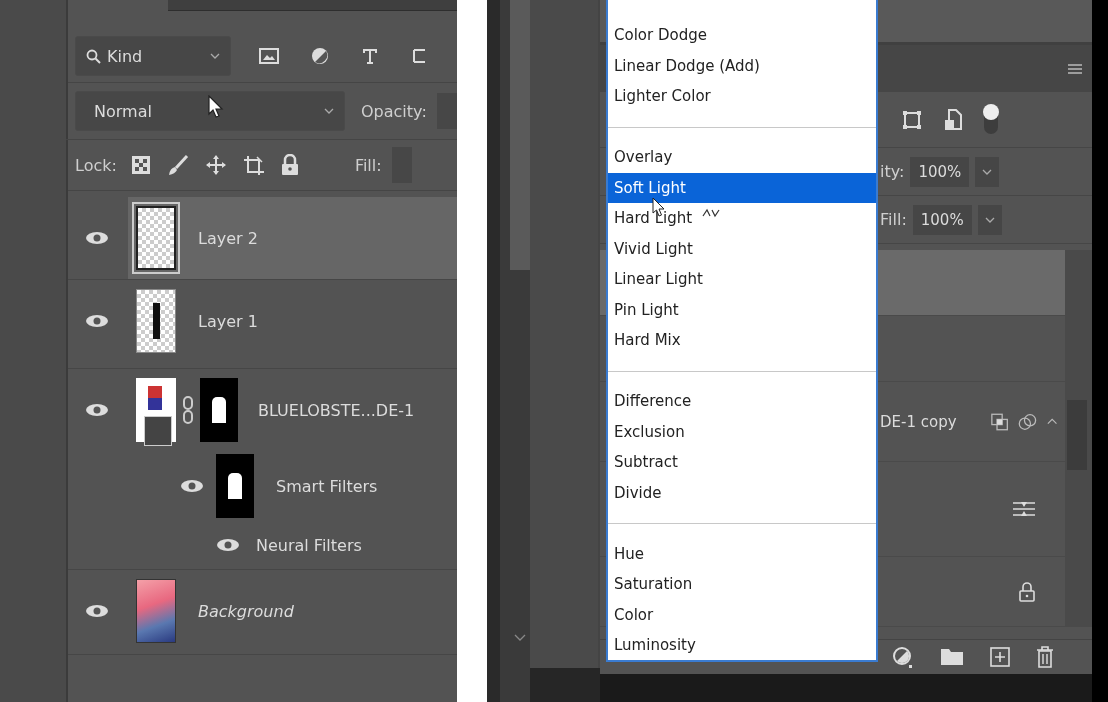 This screenshot has width=1108, height=702. I want to click on menu-item: Luminosity, so click(742, 645).